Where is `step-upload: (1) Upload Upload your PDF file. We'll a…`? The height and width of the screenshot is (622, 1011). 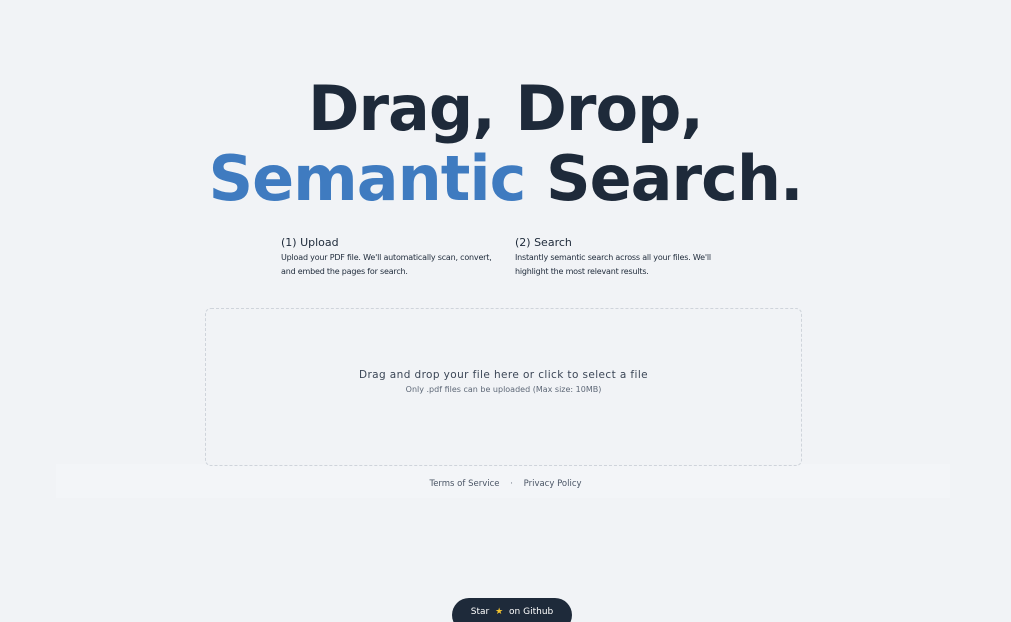 step-upload: (1) Upload Upload your PDF file. We'll a… is located at coordinates (391, 257).